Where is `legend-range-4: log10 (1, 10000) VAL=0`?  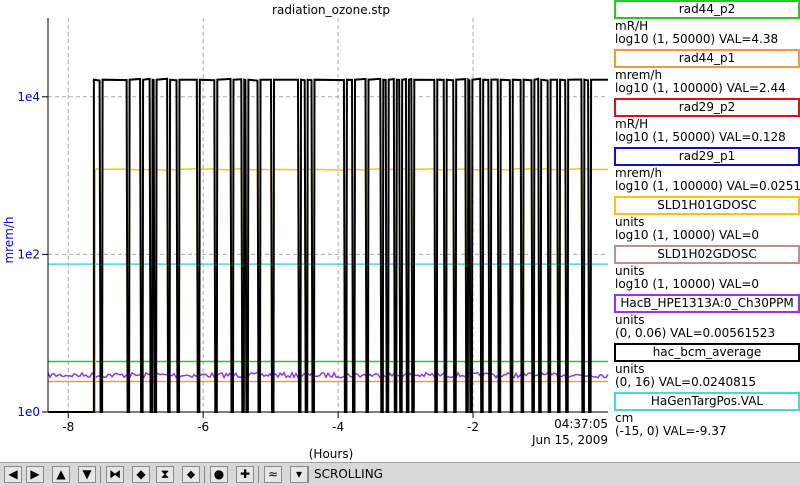
legend-range-4: log10 (1, 10000) VAL=0 is located at coordinates (687, 235).